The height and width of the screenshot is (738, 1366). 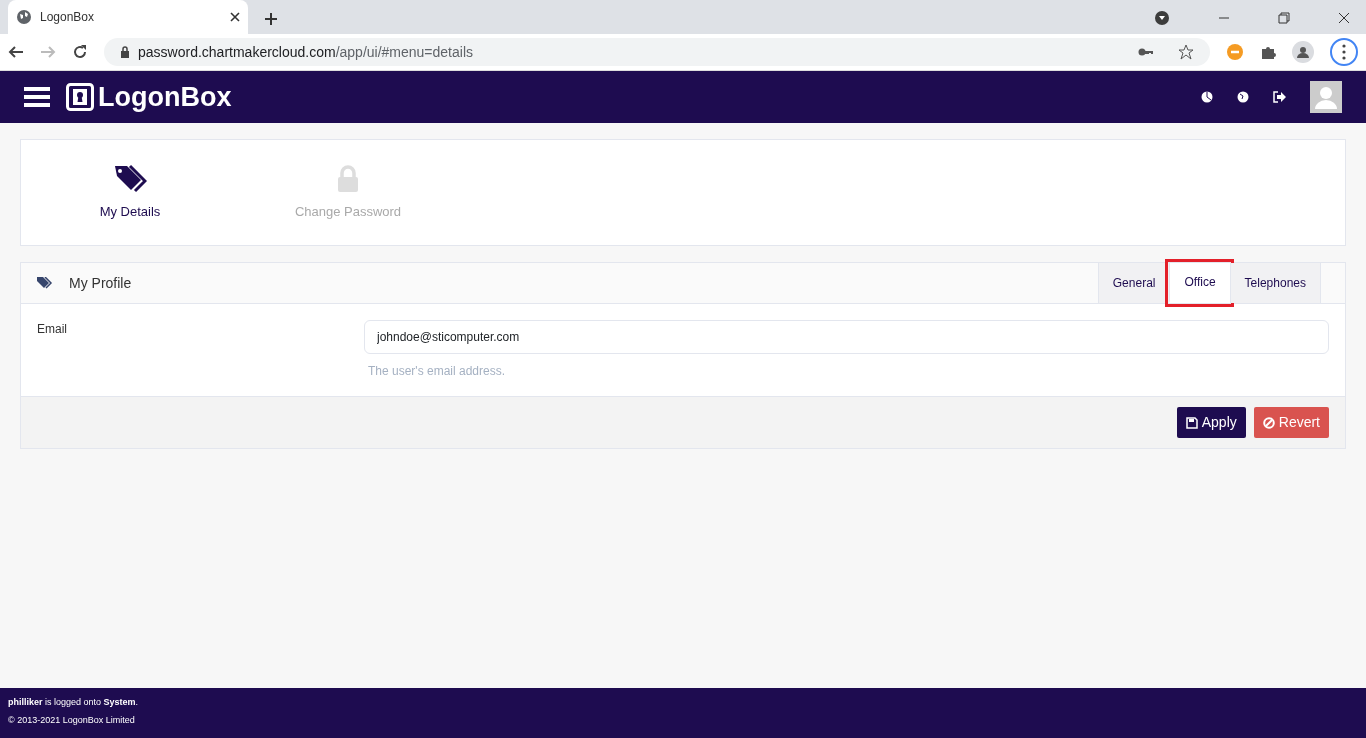 What do you see at coordinates (271, 19) in the screenshot?
I see `plus-icon` at bounding box center [271, 19].